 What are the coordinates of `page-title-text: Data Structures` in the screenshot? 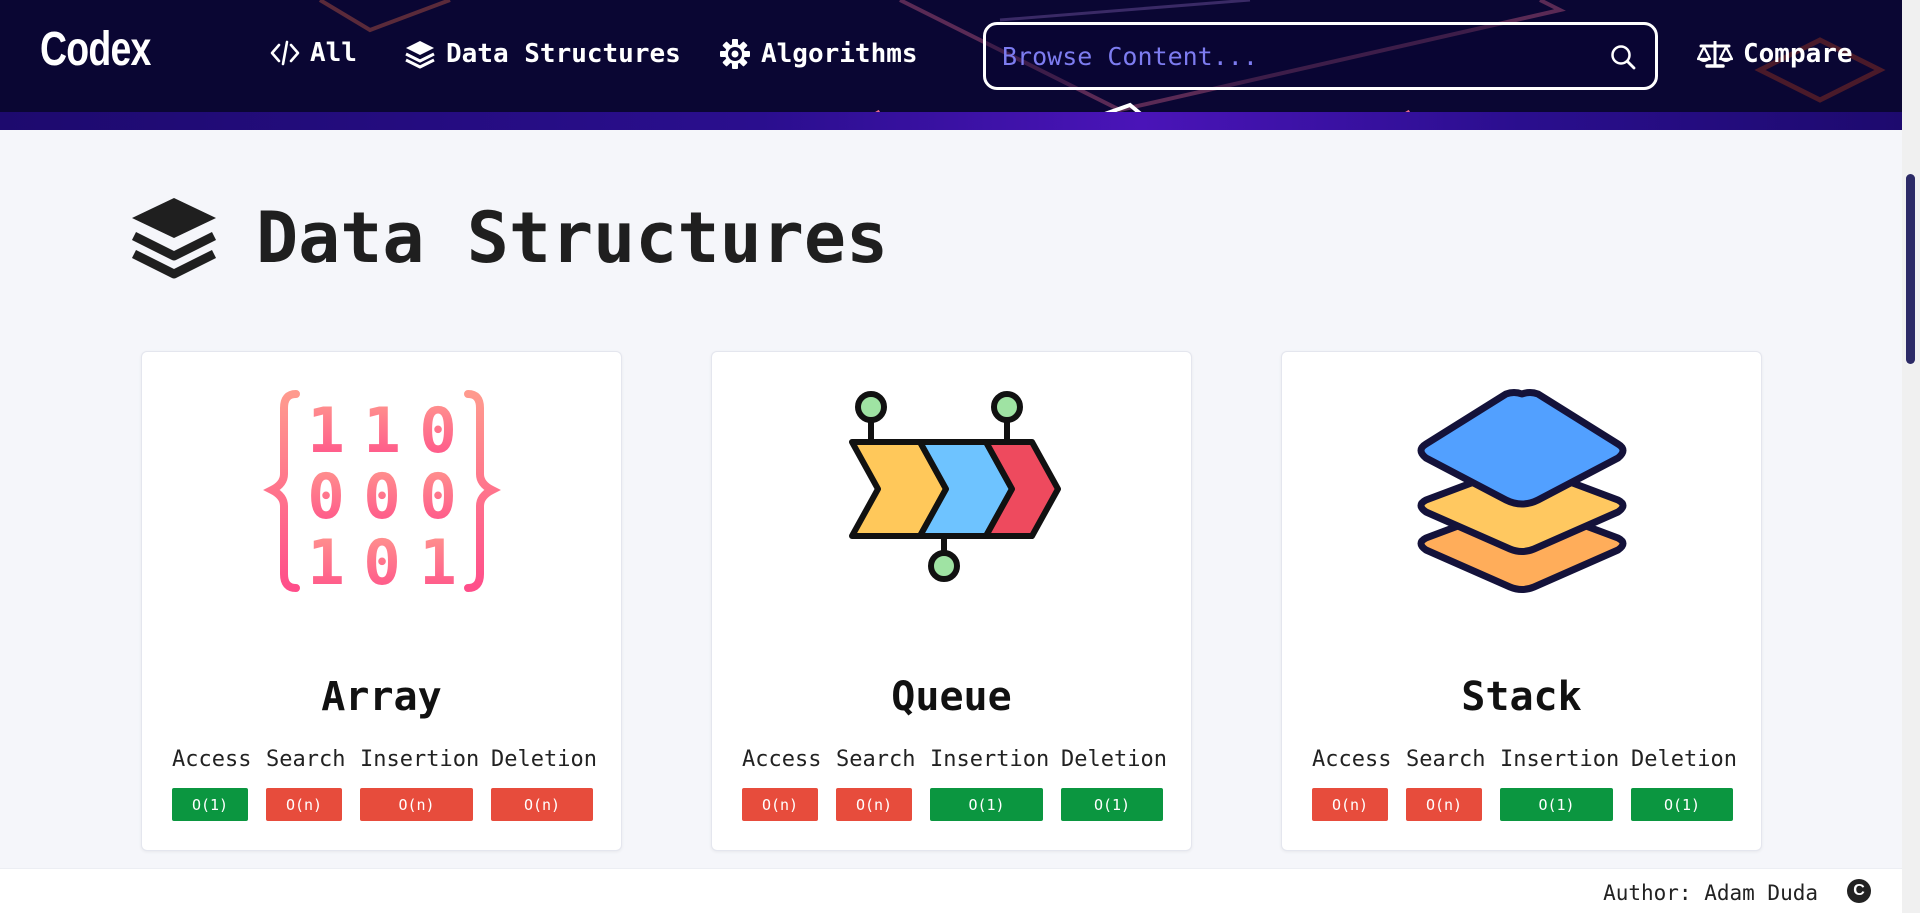 It's located at (572, 238).